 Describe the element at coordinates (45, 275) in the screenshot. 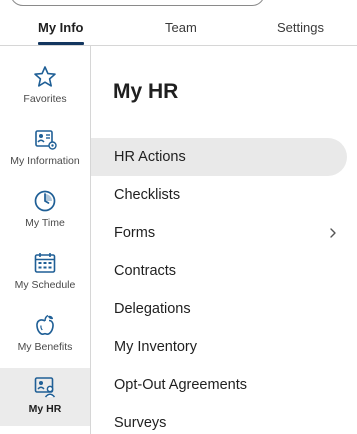

I see `sidebar-item-my-schedule: My Schedule` at that location.